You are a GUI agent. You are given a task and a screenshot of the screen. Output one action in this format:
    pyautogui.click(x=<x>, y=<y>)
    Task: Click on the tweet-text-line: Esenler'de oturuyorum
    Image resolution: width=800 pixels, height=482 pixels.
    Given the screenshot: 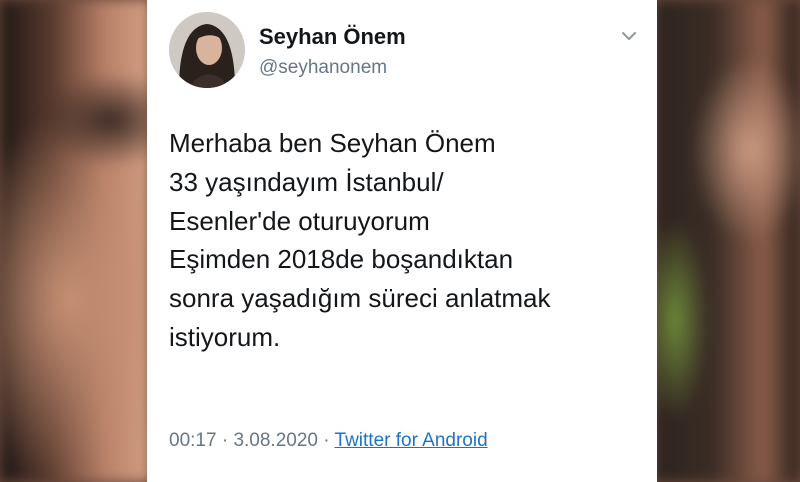 What is the action you would take?
    pyautogui.click(x=299, y=220)
    